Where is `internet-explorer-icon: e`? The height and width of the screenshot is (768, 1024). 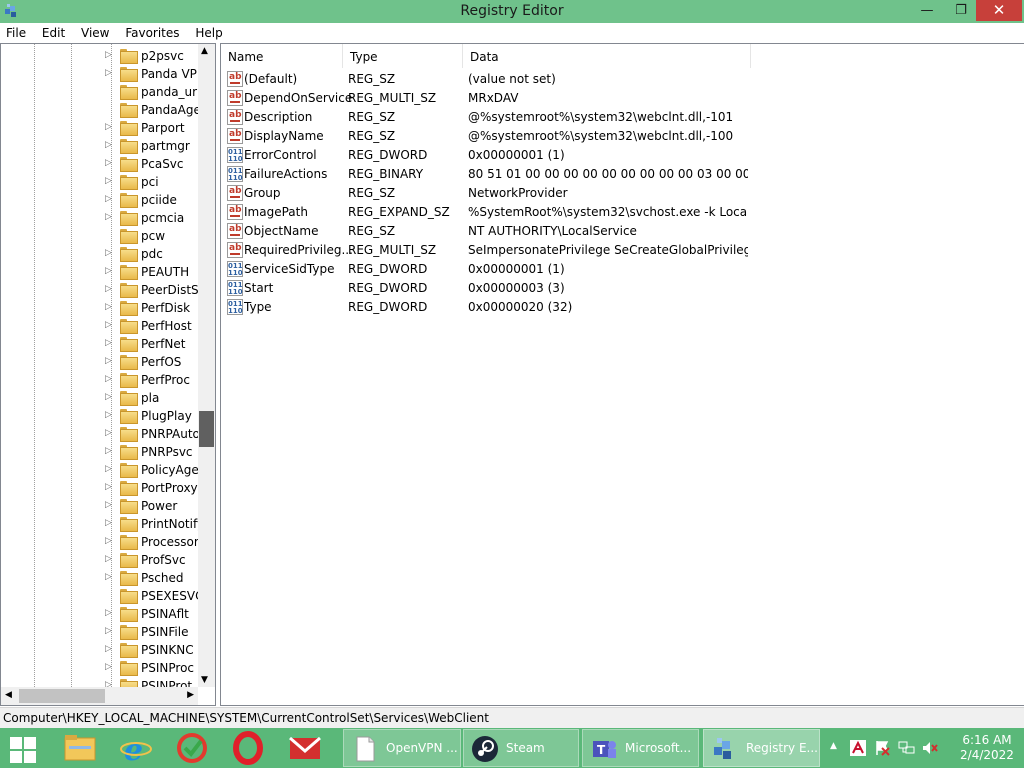 internet-explorer-icon: e is located at coordinates (136, 748).